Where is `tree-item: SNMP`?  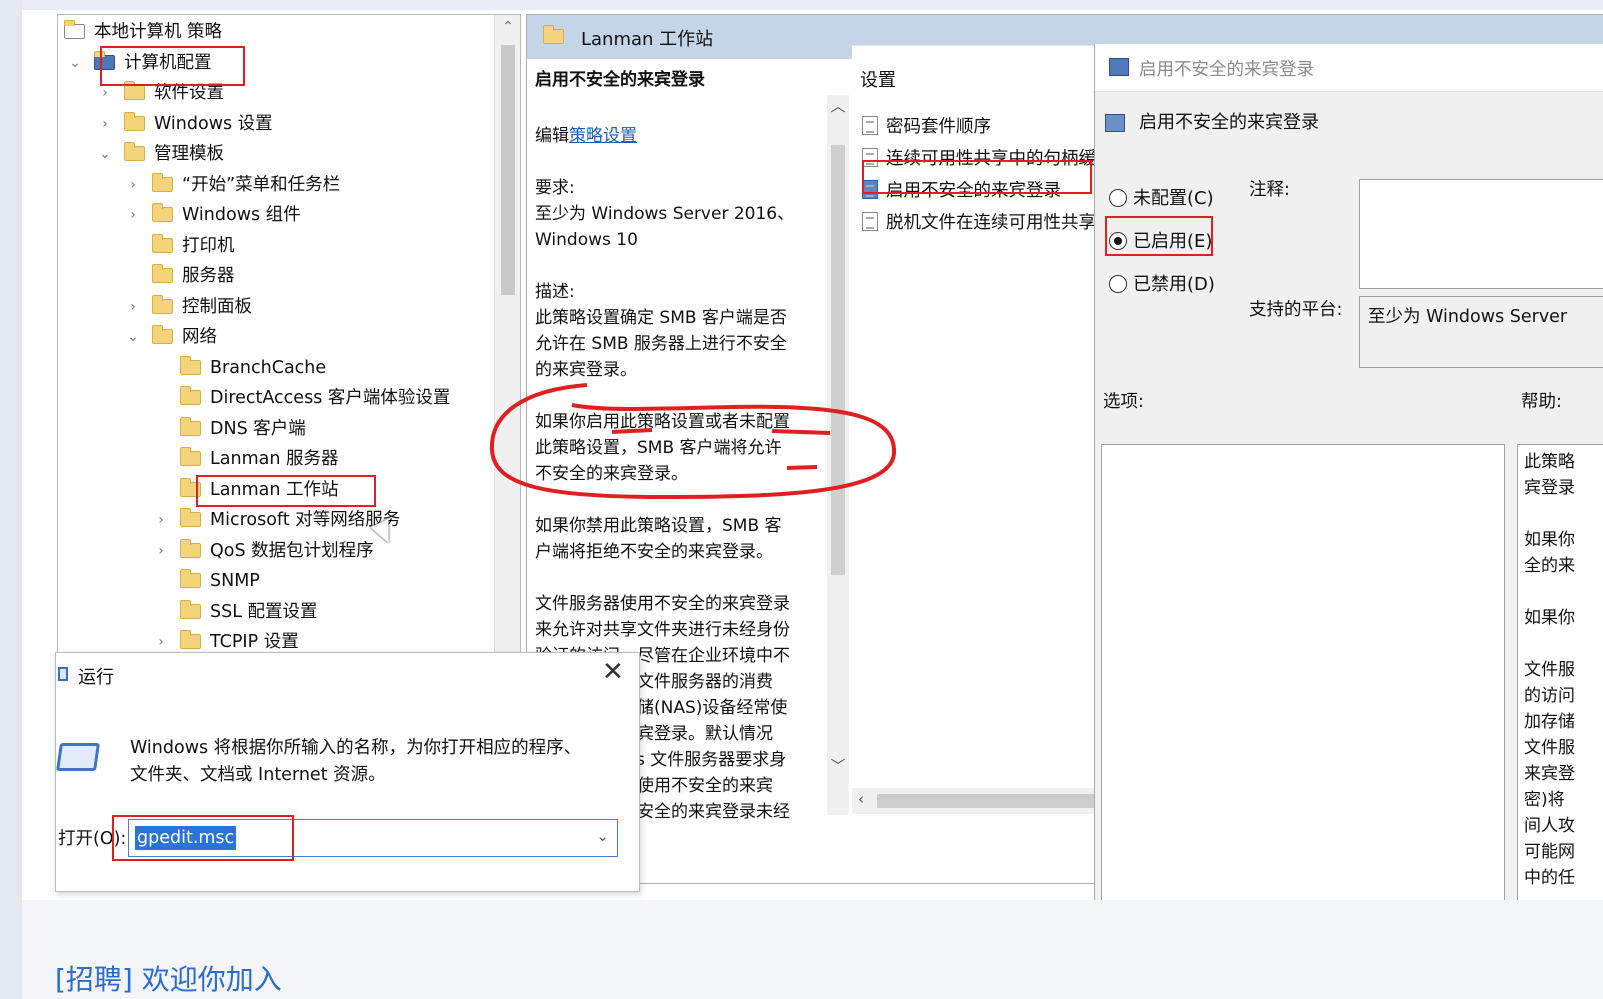 tree-item: SNMP is located at coordinates (220, 581).